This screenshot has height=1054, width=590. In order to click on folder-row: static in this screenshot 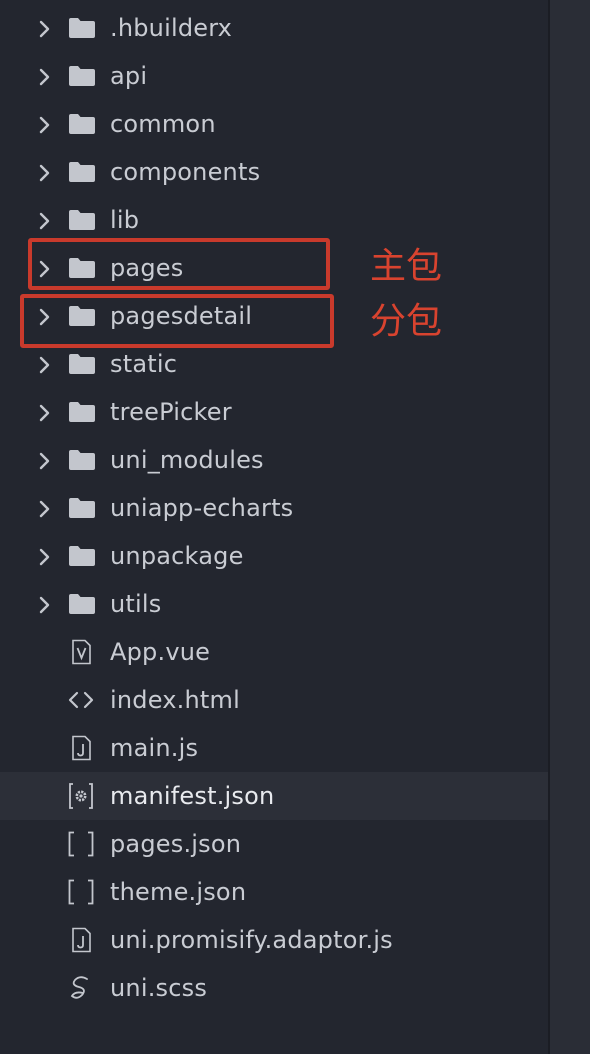, I will do `click(274, 364)`.